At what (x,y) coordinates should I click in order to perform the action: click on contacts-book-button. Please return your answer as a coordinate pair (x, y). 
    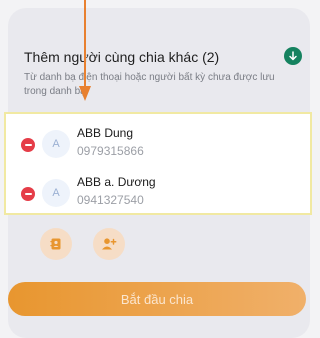
    Looking at the image, I should click on (56, 244).